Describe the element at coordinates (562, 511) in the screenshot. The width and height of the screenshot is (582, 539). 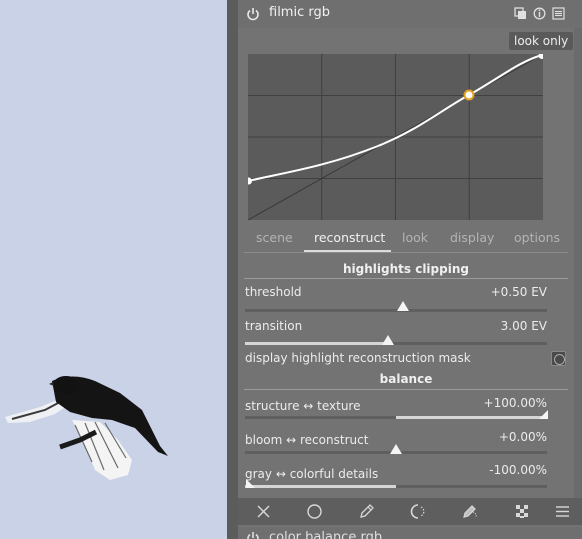
I see `menu-icon` at that location.